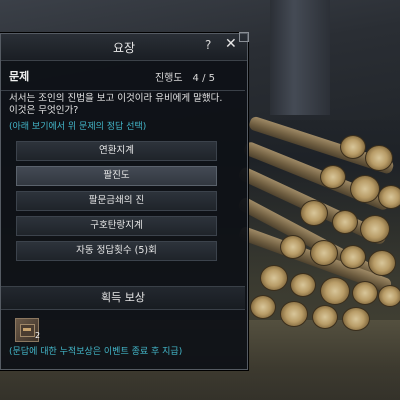 The width and height of the screenshot is (400, 400). What do you see at coordinates (116, 226) in the screenshot?
I see `answer-option-4: 구호탄랑지계` at bounding box center [116, 226].